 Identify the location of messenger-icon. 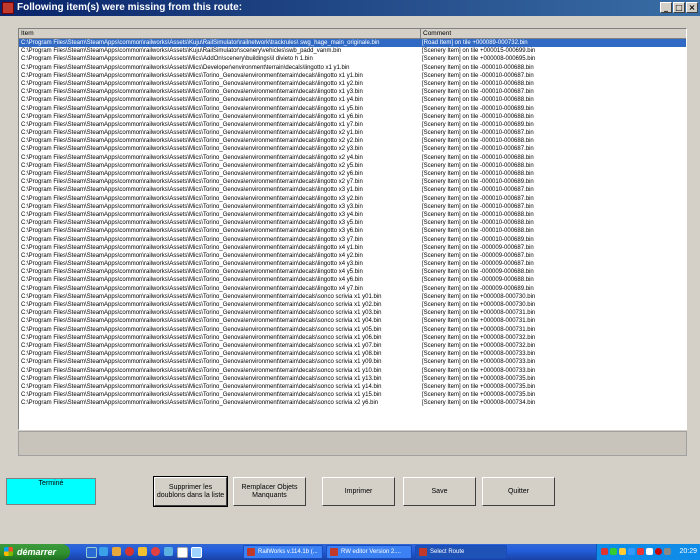
(168, 551).